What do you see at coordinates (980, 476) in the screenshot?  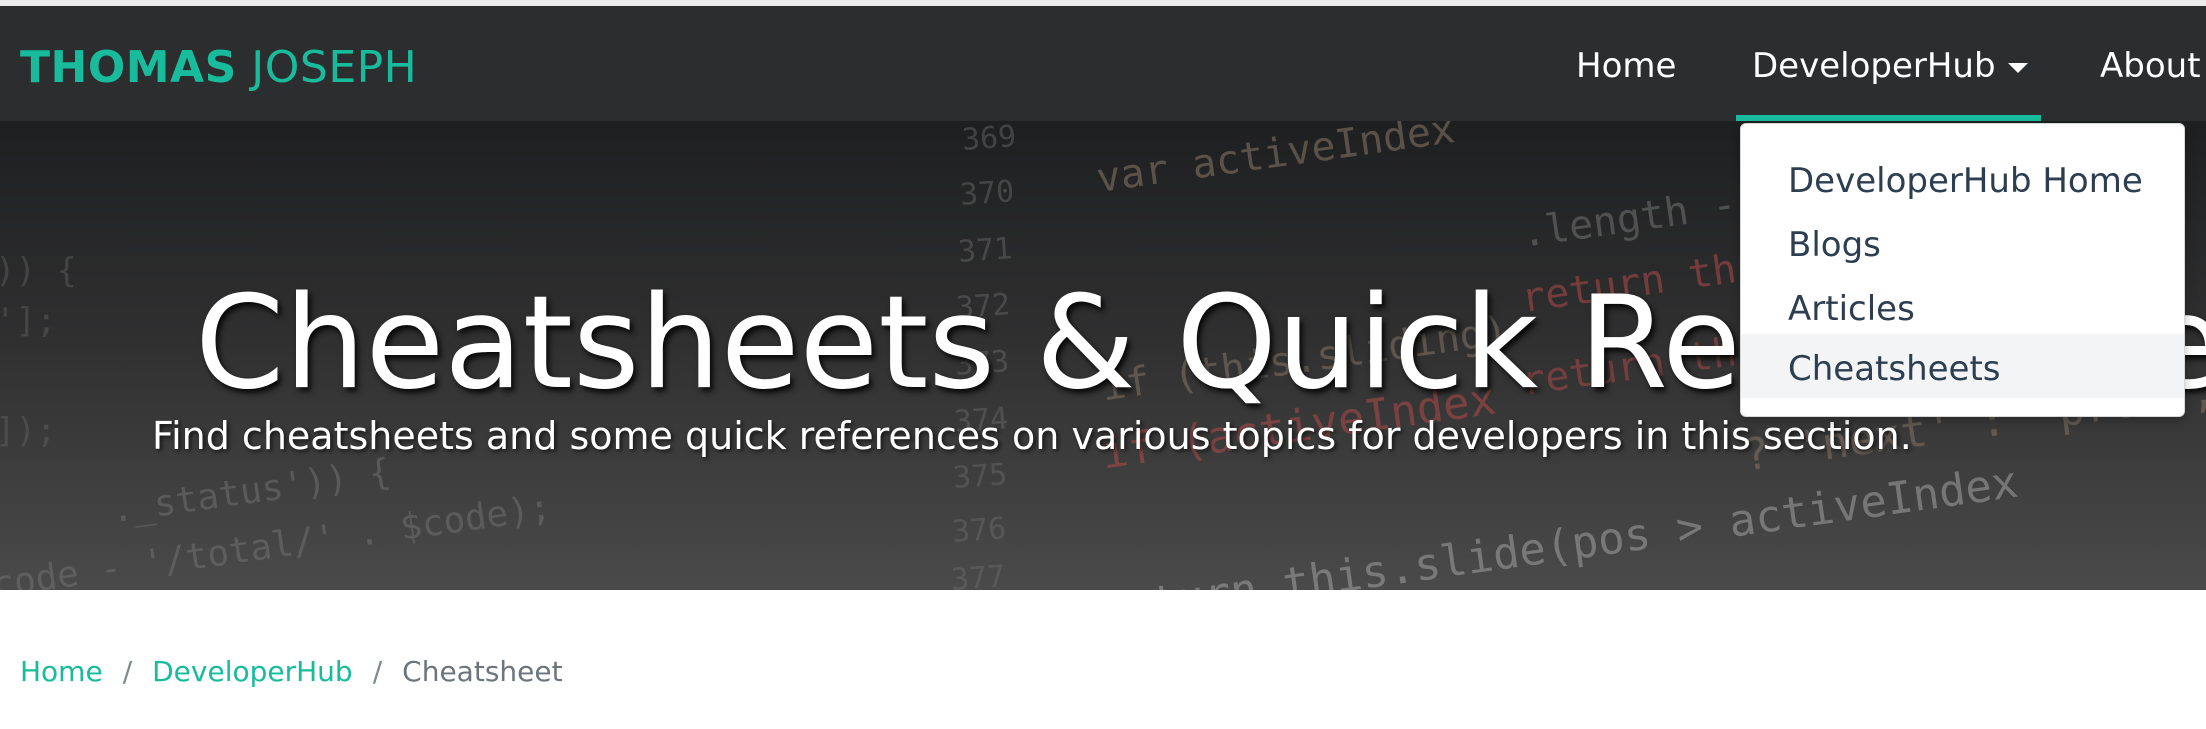 I see `bg-code-line: 375` at bounding box center [980, 476].